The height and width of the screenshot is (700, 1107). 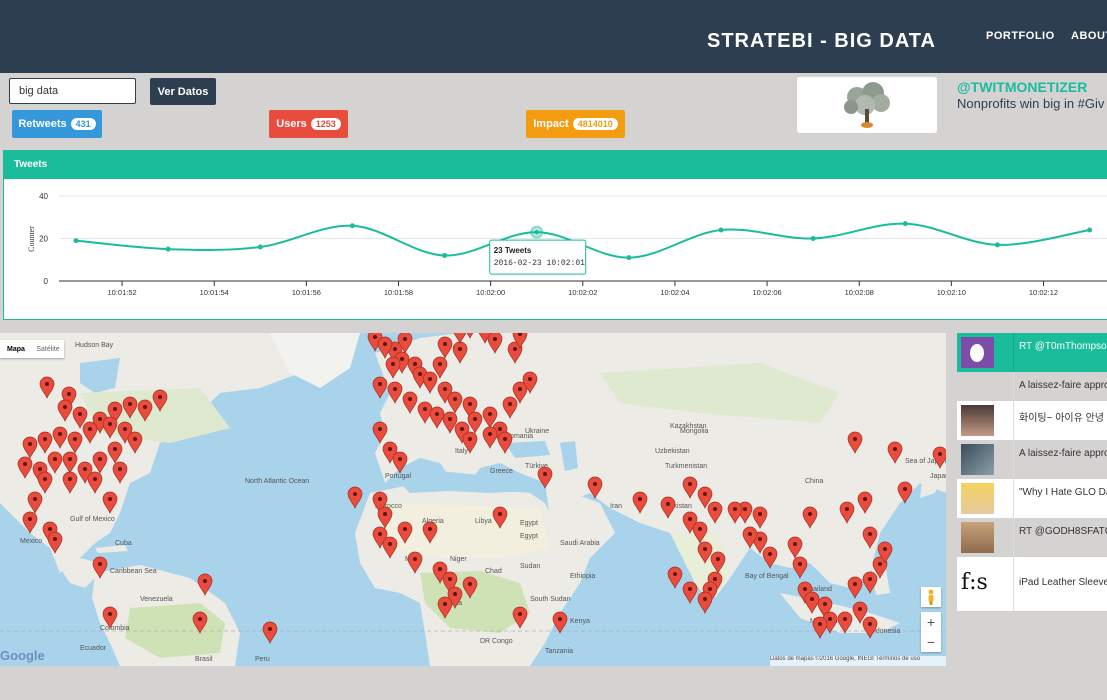 I want to click on x-tick-label: 10:01:56, so click(x=306, y=292).